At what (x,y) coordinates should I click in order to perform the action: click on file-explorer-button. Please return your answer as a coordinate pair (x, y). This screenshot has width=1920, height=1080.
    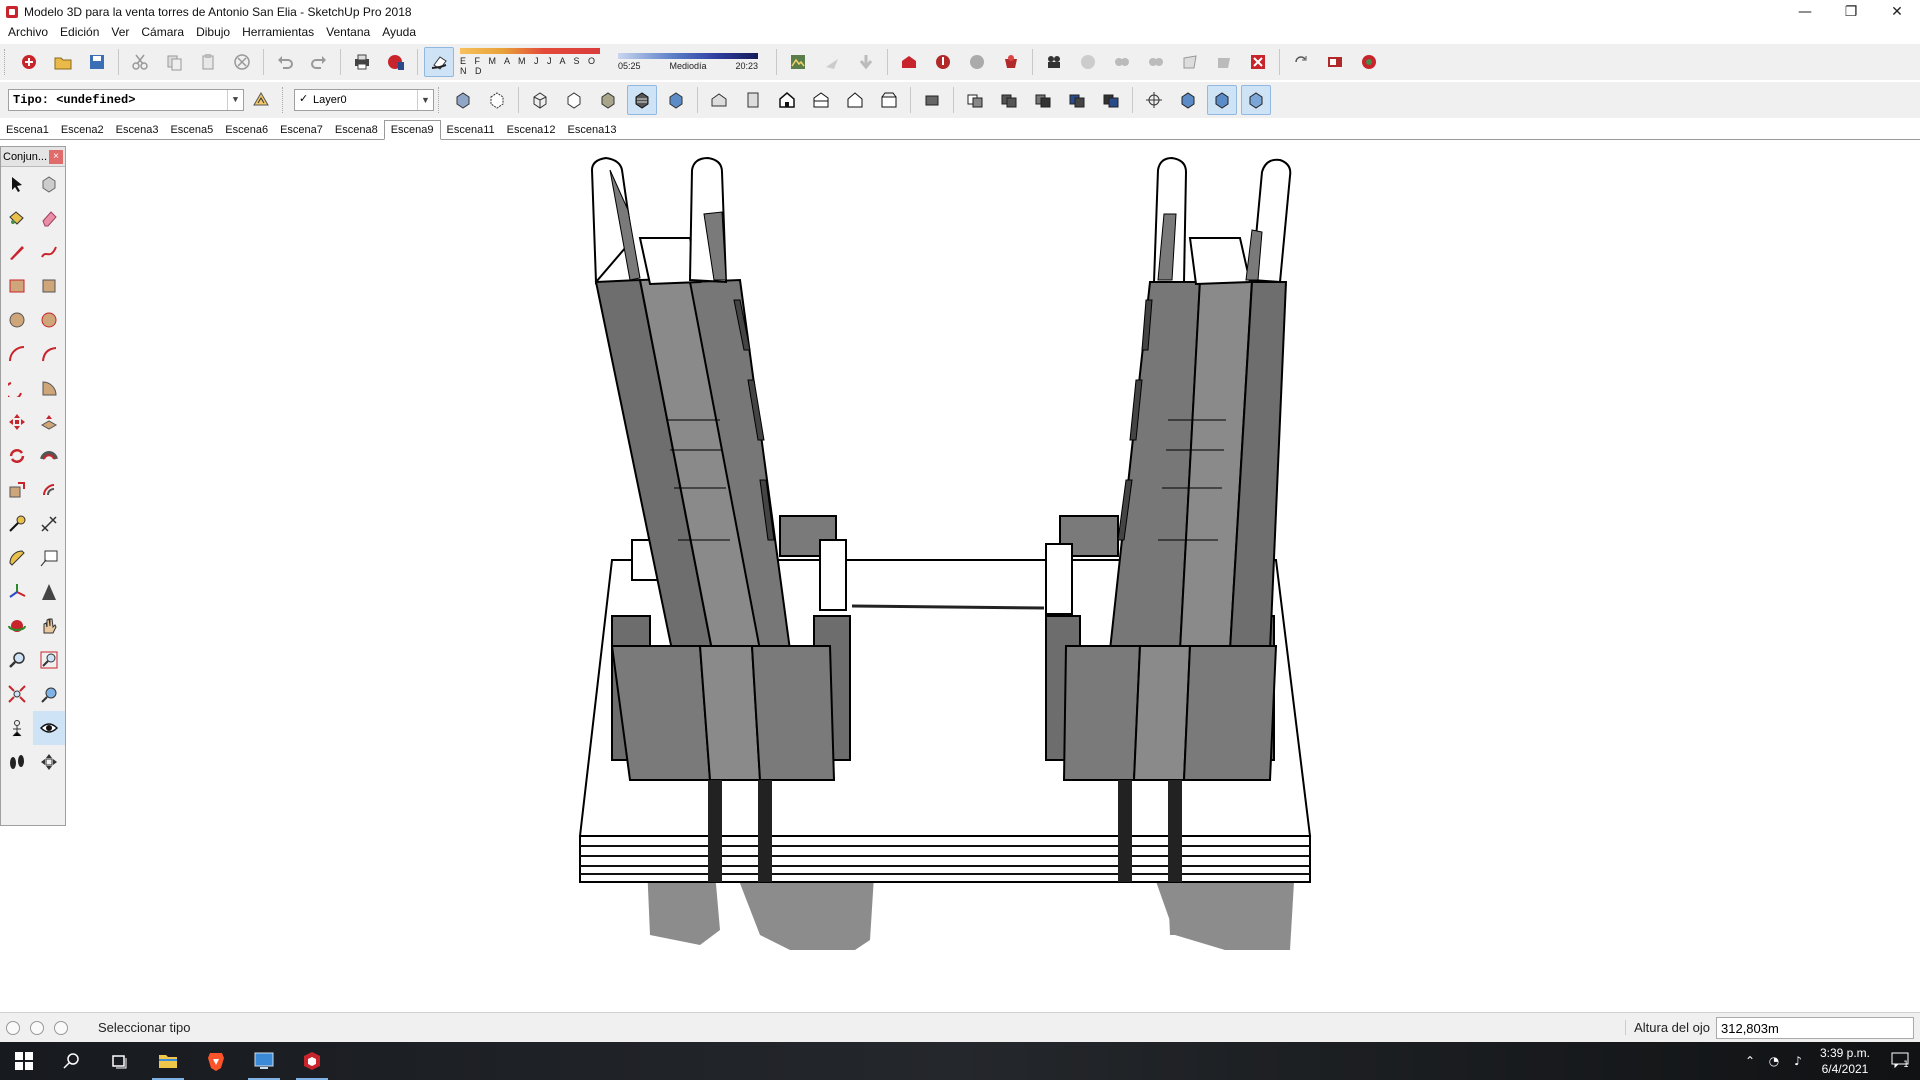
    Looking at the image, I should click on (168, 1061).